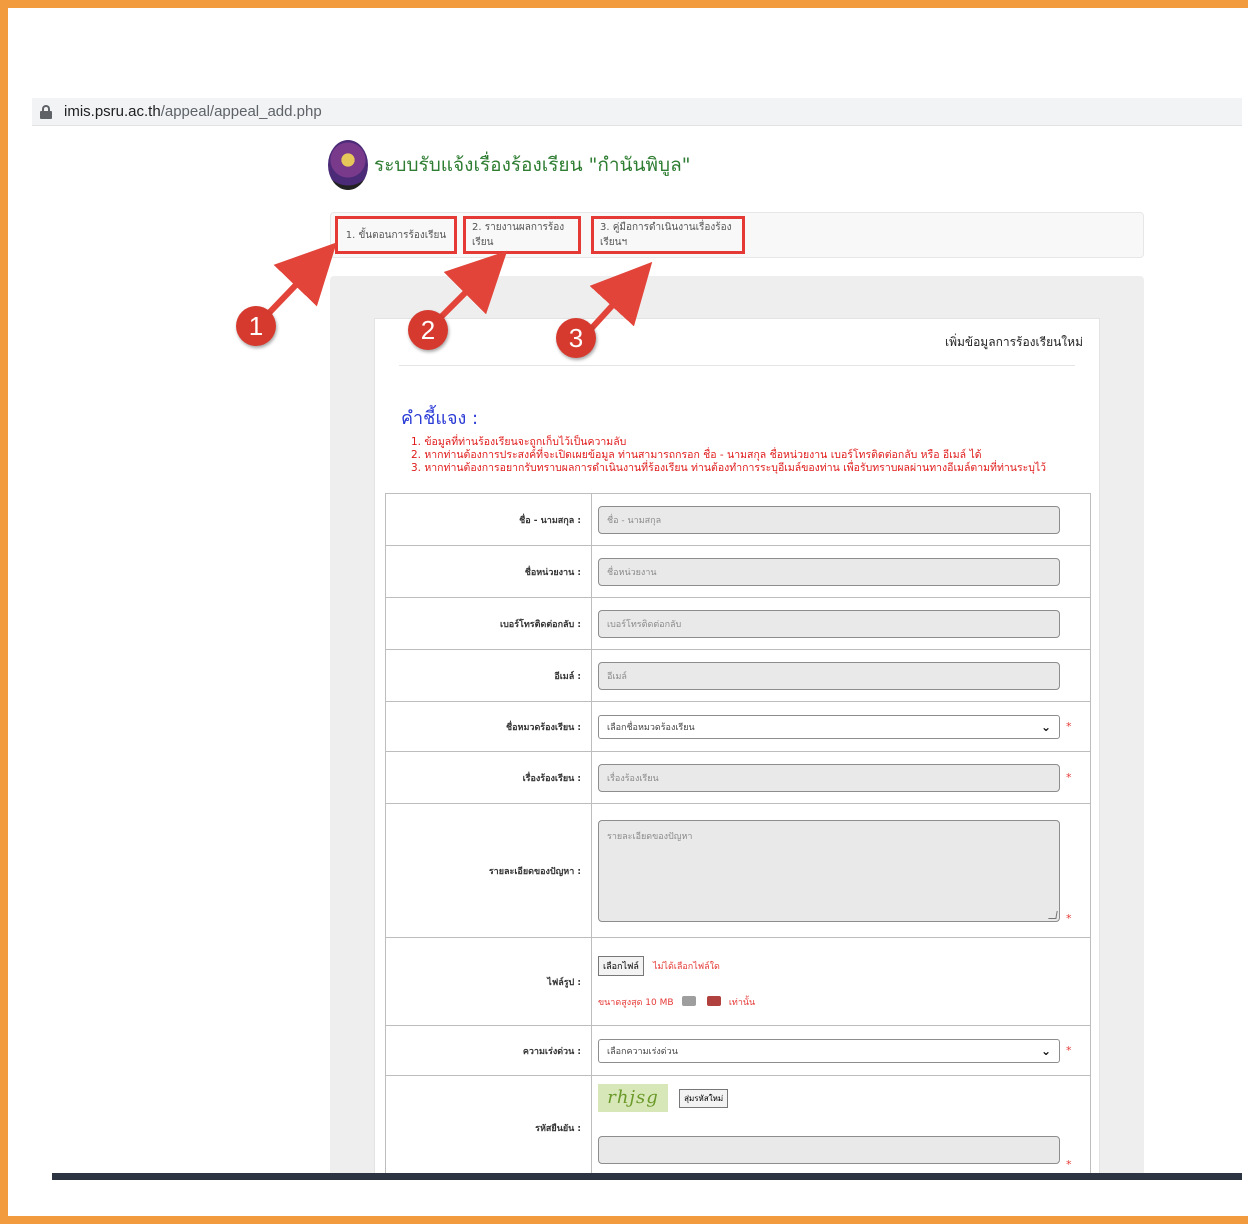 The image size is (1248, 1224). What do you see at coordinates (488, 870) in the screenshot?
I see `detail-label: รายละเอียดของปัญหา :` at bounding box center [488, 870].